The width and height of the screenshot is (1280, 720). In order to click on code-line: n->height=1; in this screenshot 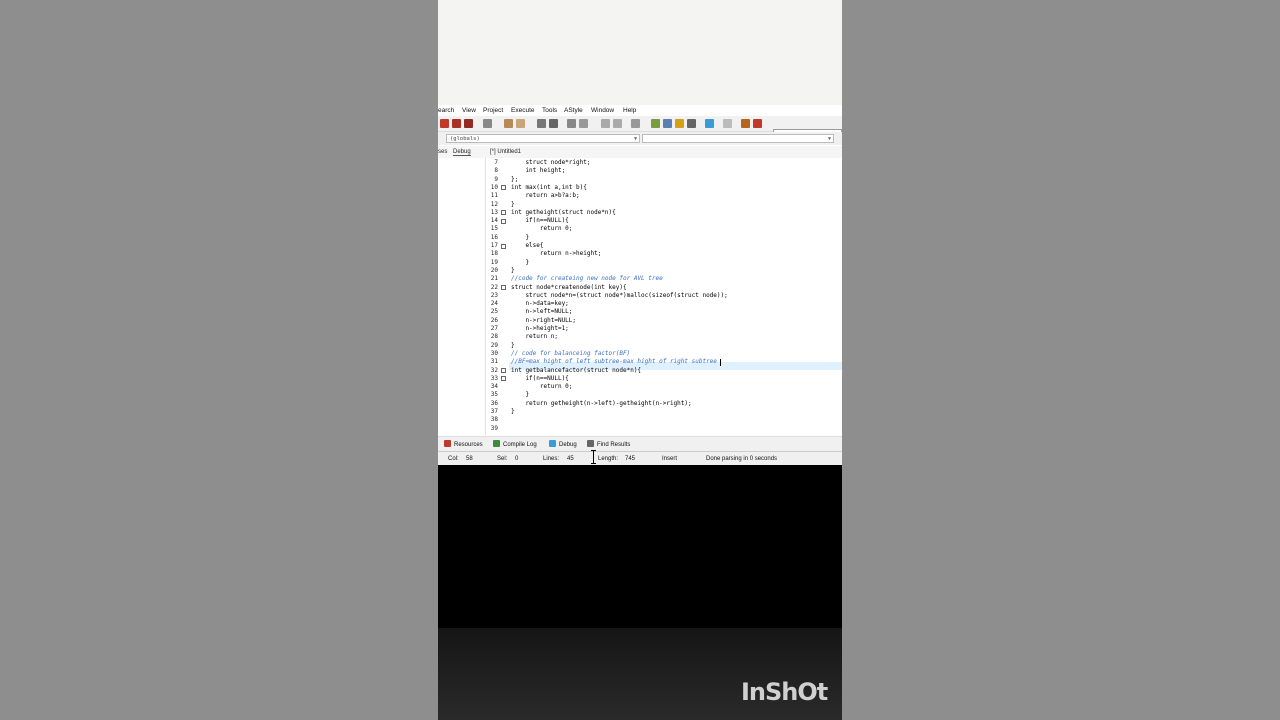, I will do `click(540, 328)`.